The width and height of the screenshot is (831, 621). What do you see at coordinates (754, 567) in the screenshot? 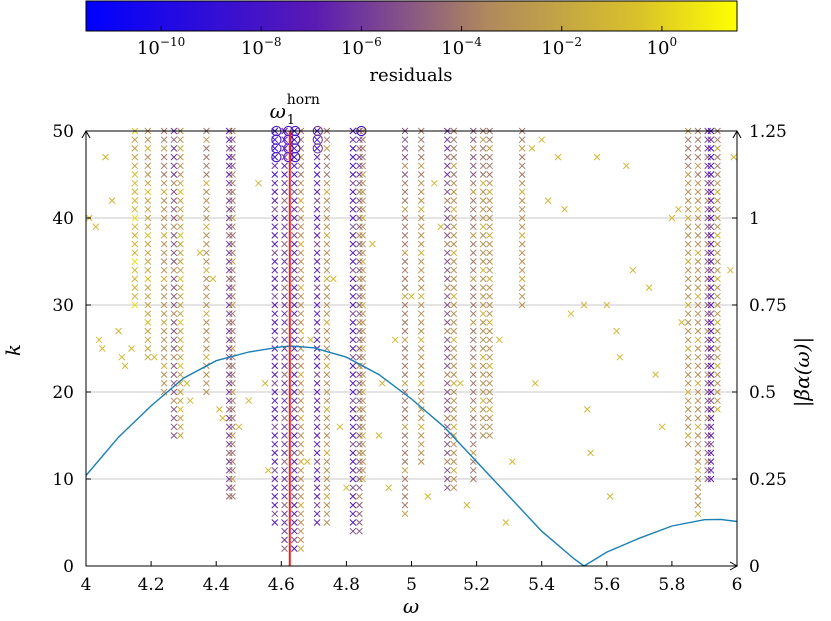
I see `y-right-tick-label: 0` at bounding box center [754, 567].